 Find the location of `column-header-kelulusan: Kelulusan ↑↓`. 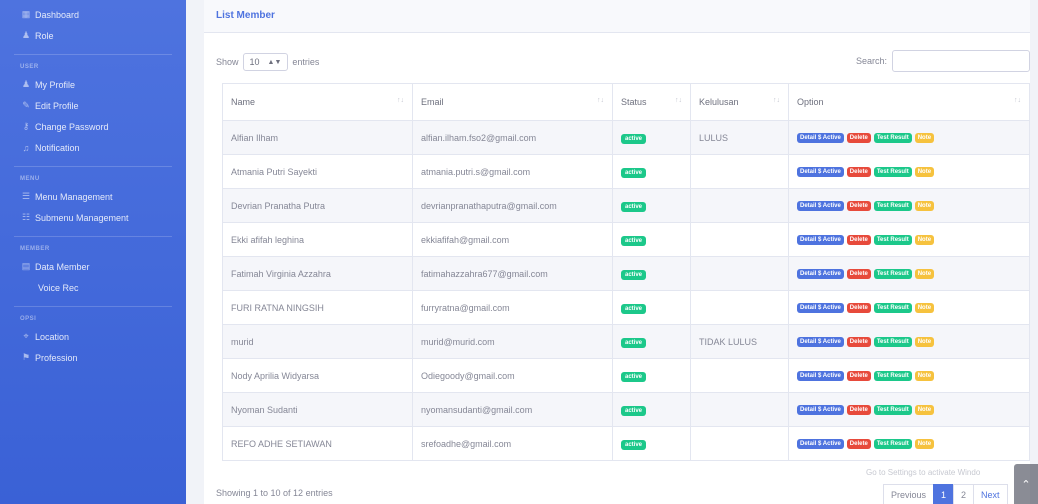

column-header-kelulusan: Kelulusan ↑↓ is located at coordinates (739, 102).